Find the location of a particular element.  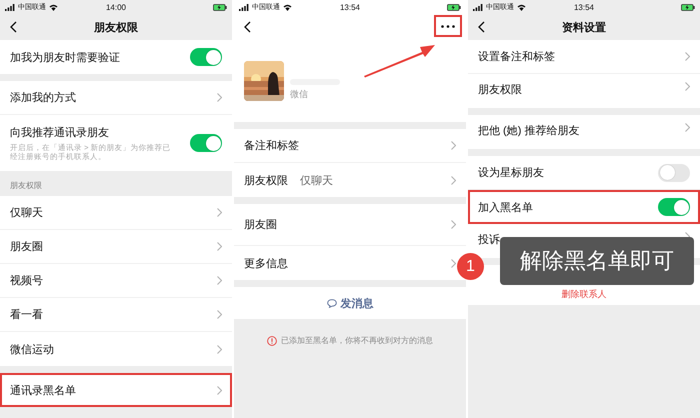

row-label: 设置备注和标签 is located at coordinates (516, 57).